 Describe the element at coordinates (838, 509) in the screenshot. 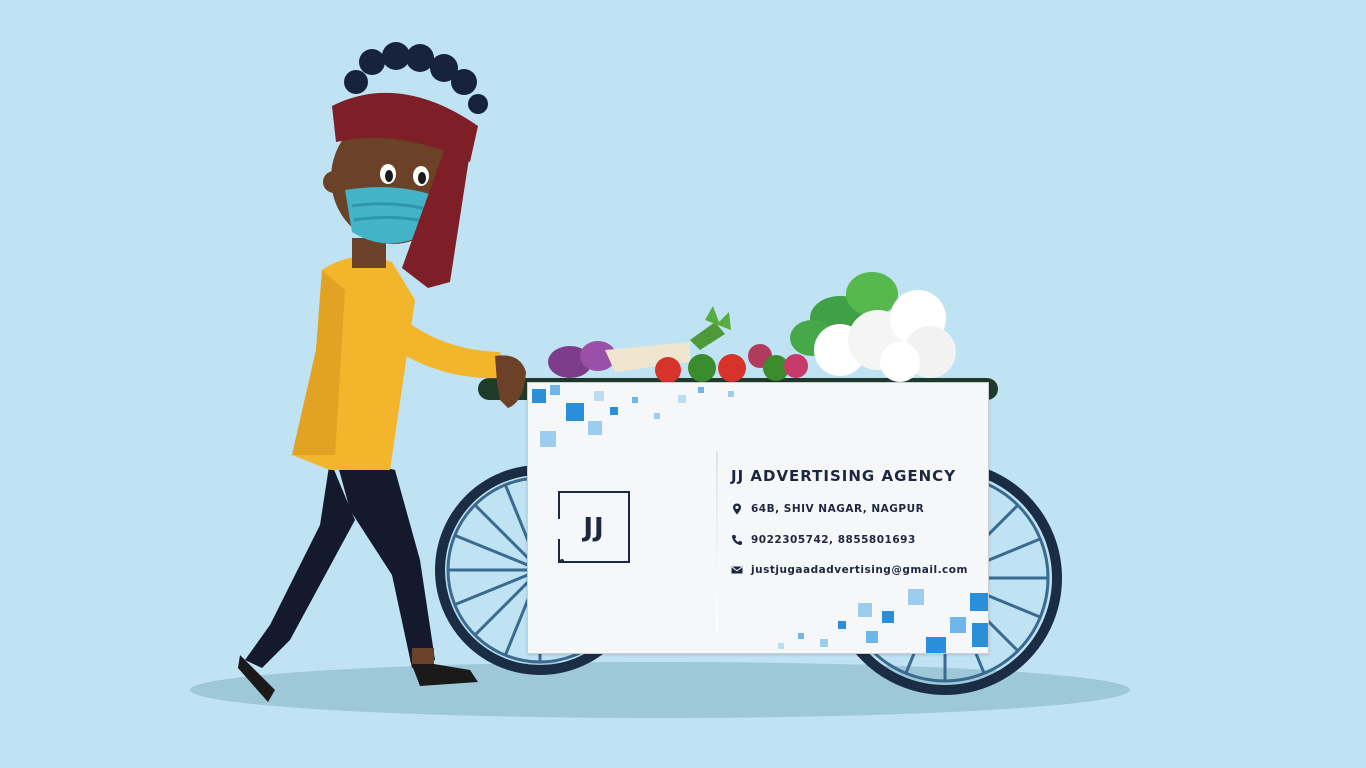

I see `address-text: 64B, SHIV NAGAR, NAGPUR` at that location.